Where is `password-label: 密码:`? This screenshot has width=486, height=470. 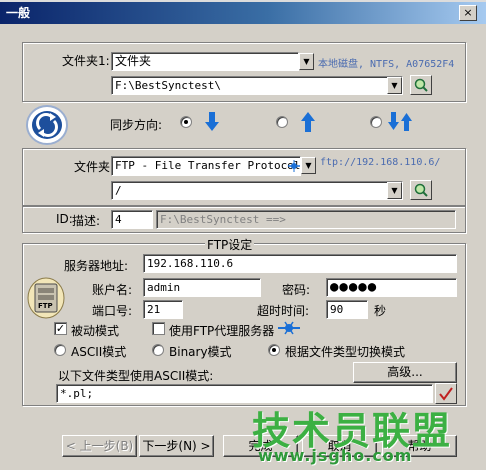
password-label: 密码: is located at coordinates (296, 290).